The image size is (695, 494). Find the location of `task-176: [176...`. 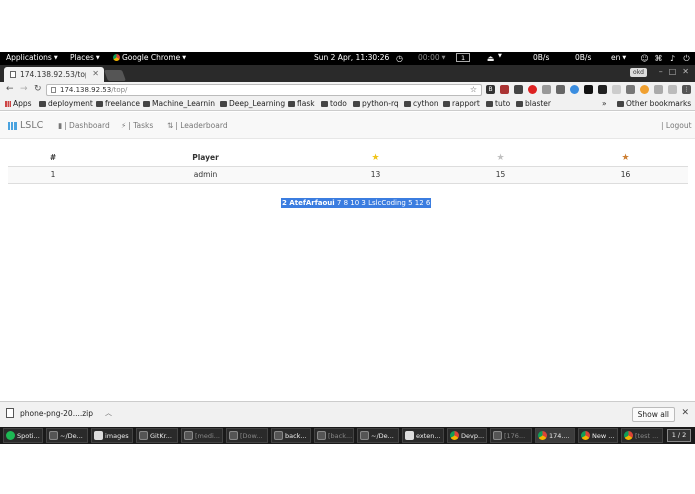

task-176: [176... is located at coordinates (511, 435).